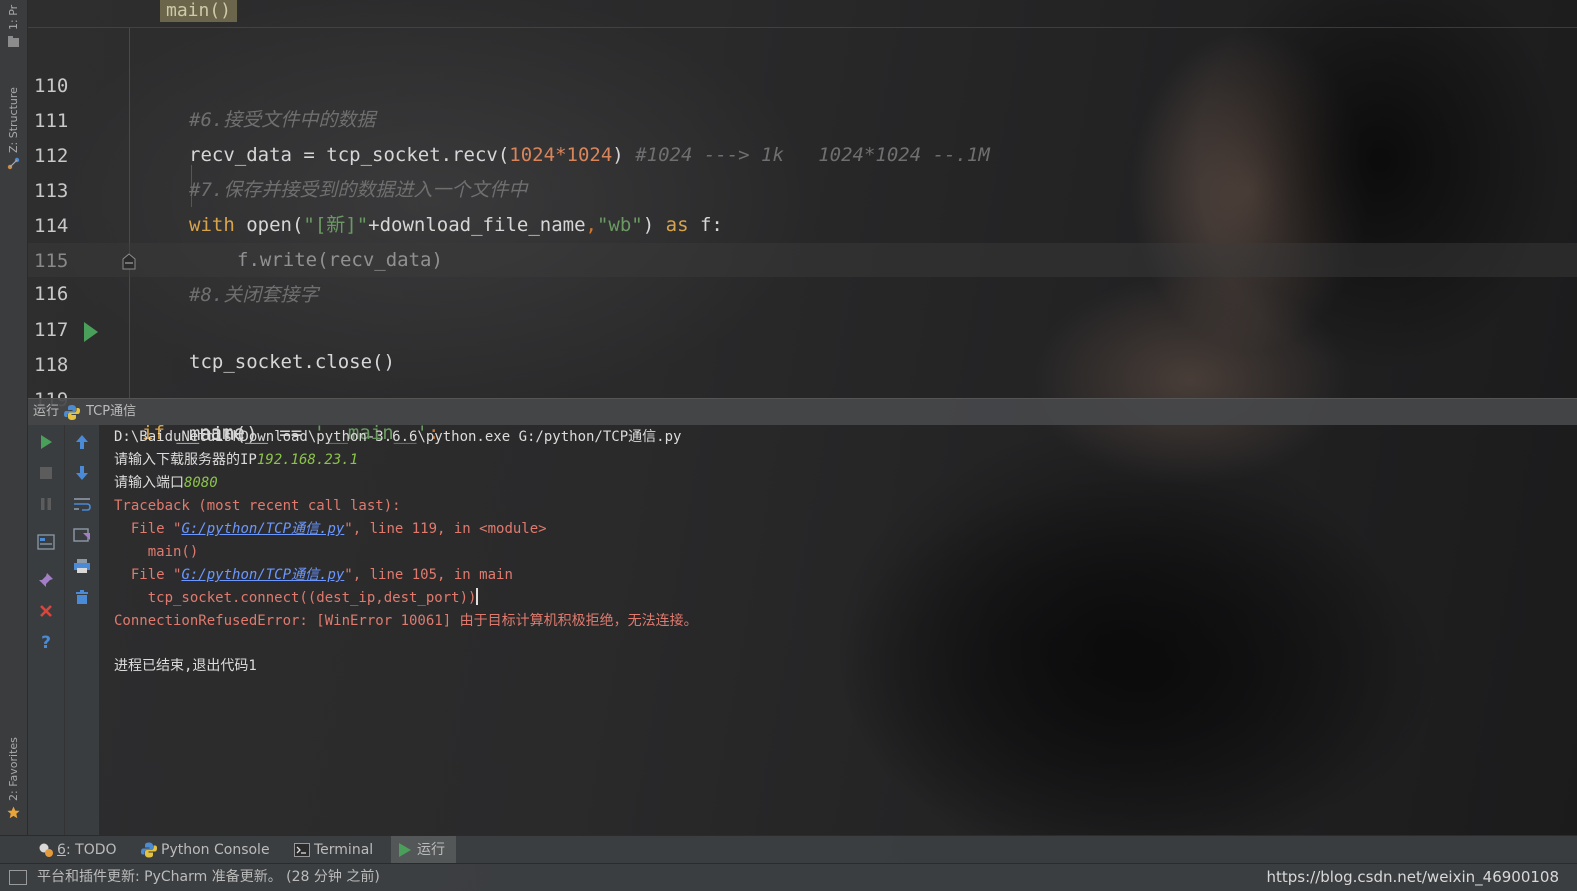 The height and width of the screenshot is (891, 1577). I want to click on terminal-icon, so click(302, 850).